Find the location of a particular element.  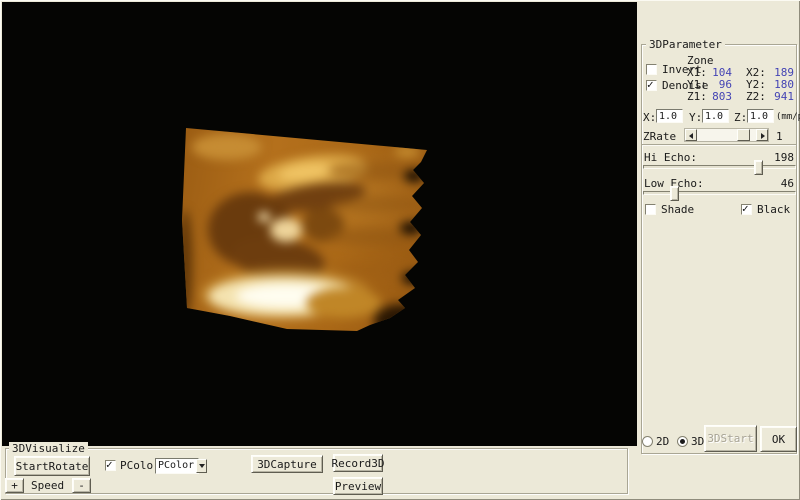

denoise-checkbox is located at coordinates (651, 85).